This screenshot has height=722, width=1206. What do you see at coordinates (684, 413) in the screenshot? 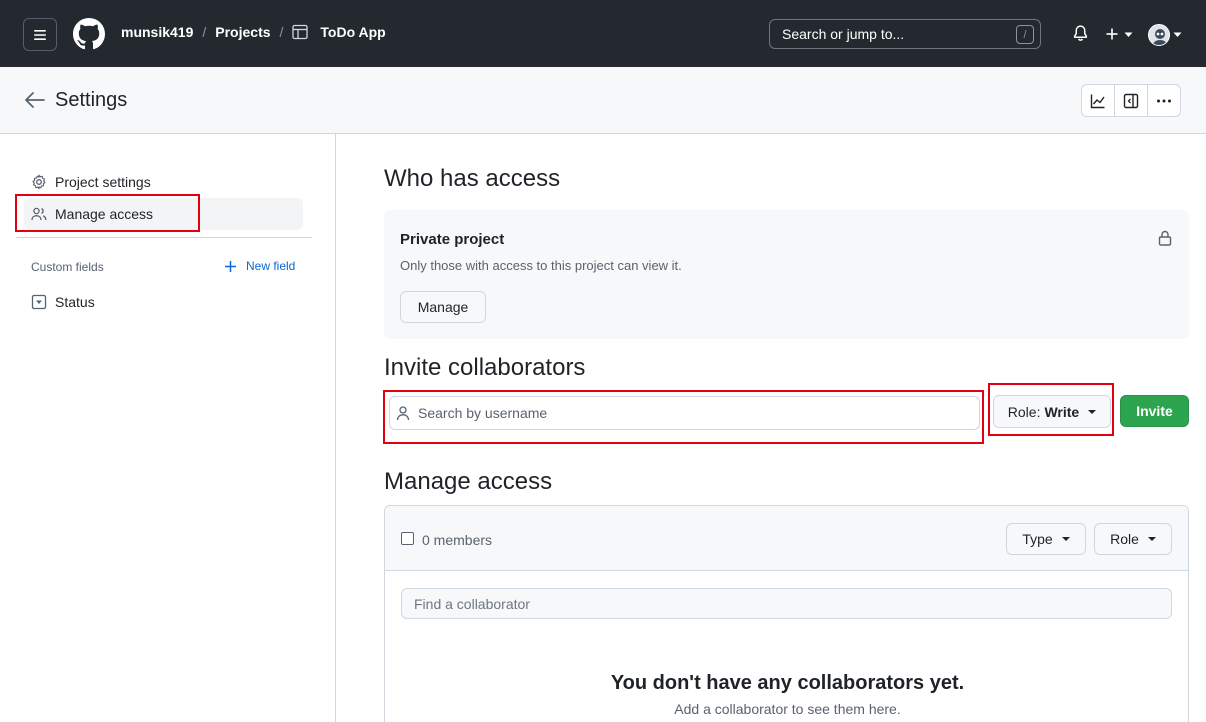
I see `username-search-input: Search by username` at bounding box center [684, 413].